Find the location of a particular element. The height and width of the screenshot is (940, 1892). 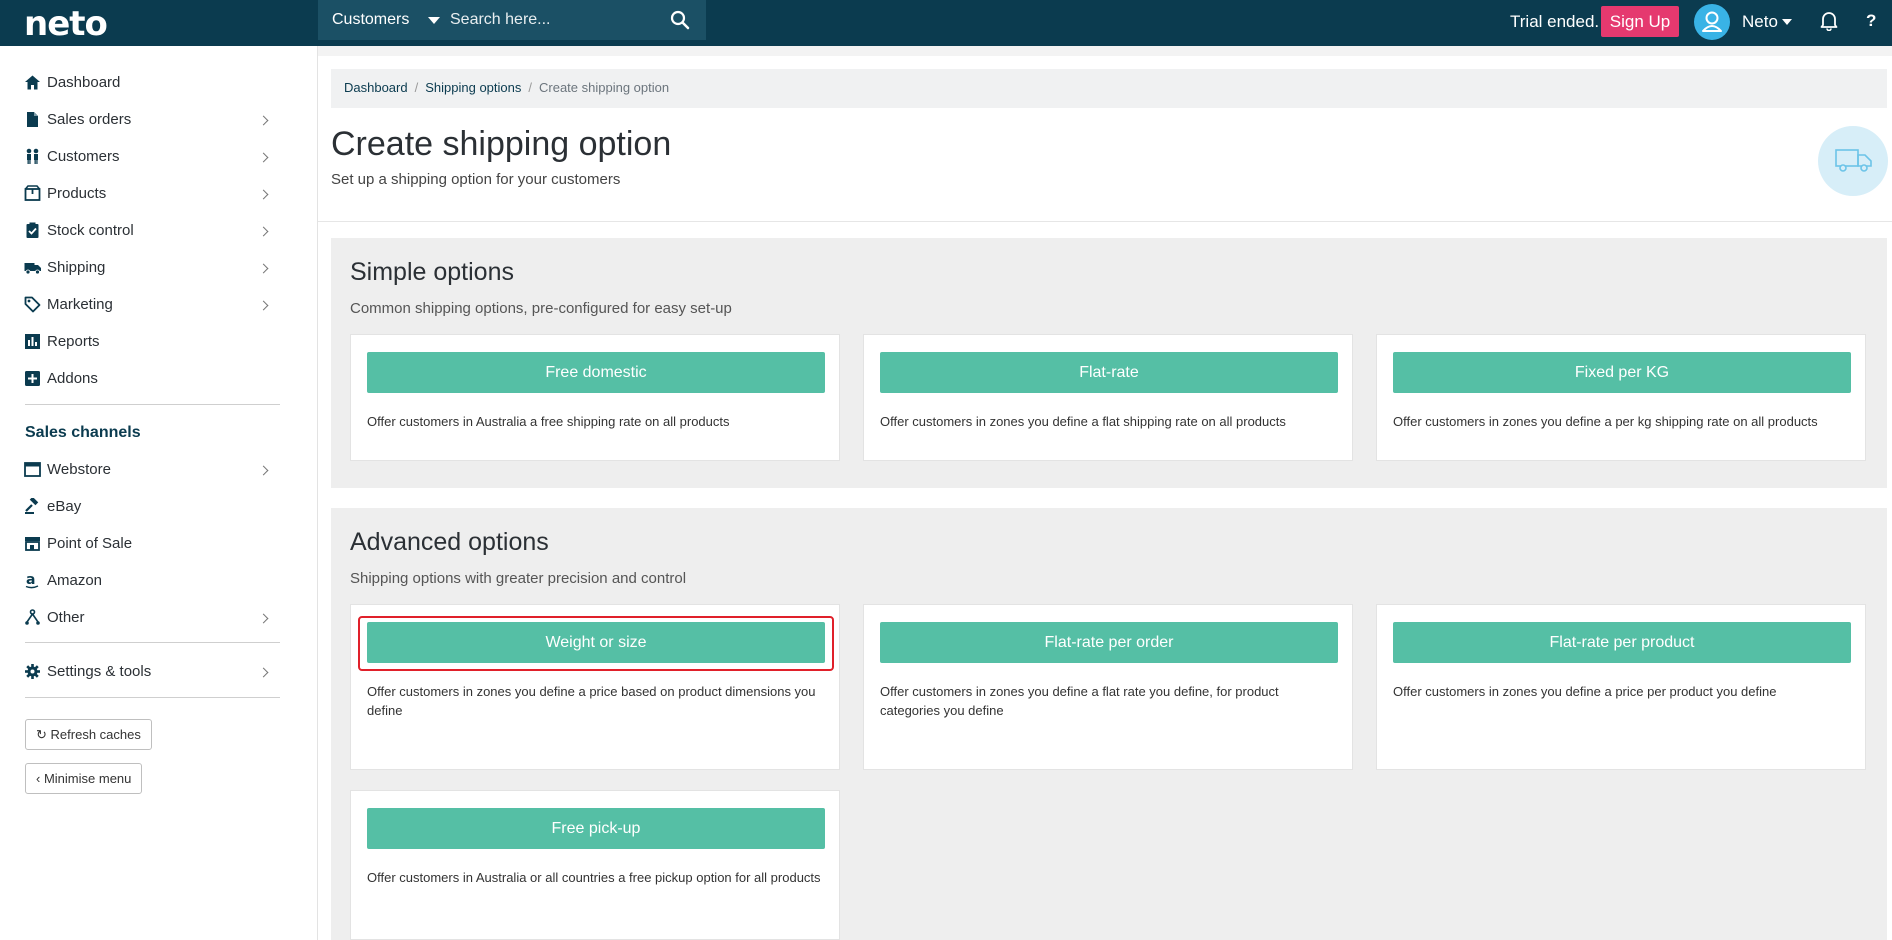

sidebar-item-webstore: Webstore is located at coordinates (152, 470).